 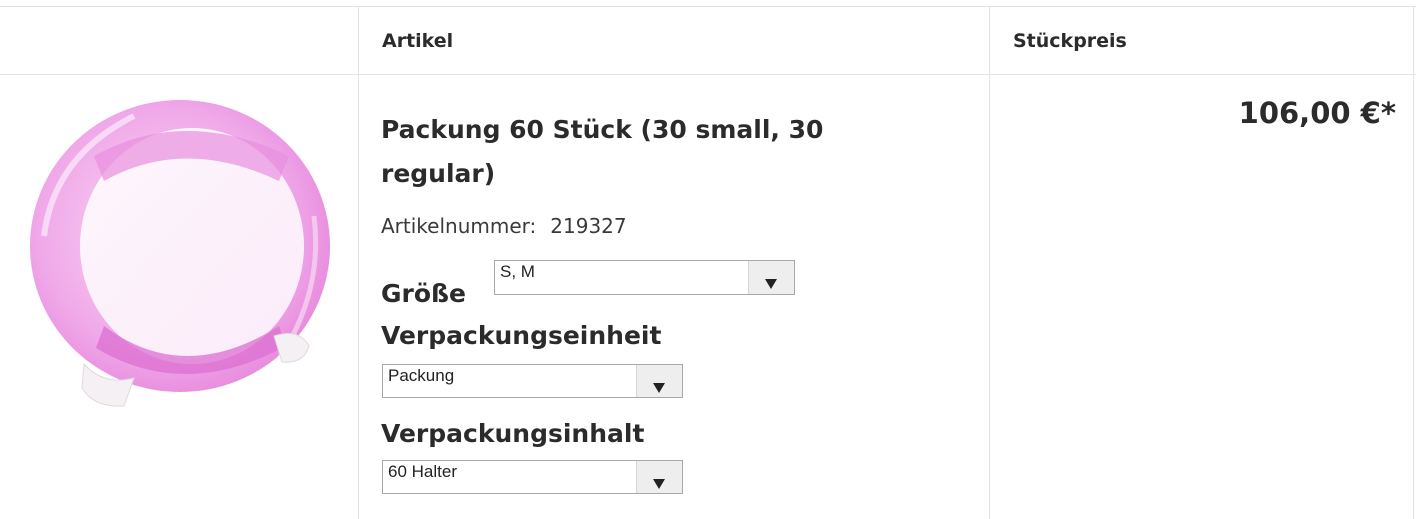 I want to click on size-label: Größe, so click(x=423, y=293).